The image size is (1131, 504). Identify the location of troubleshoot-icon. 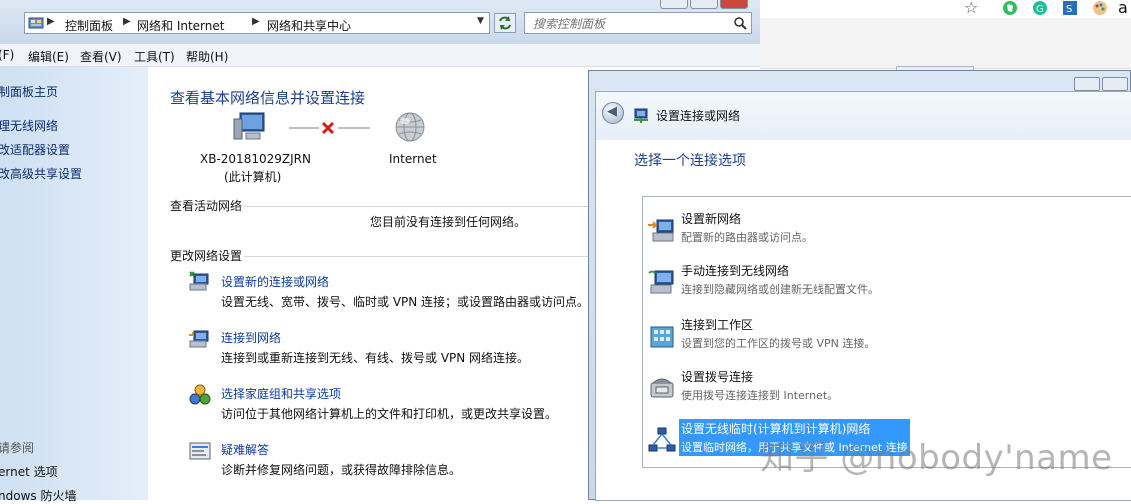
(200, 451).